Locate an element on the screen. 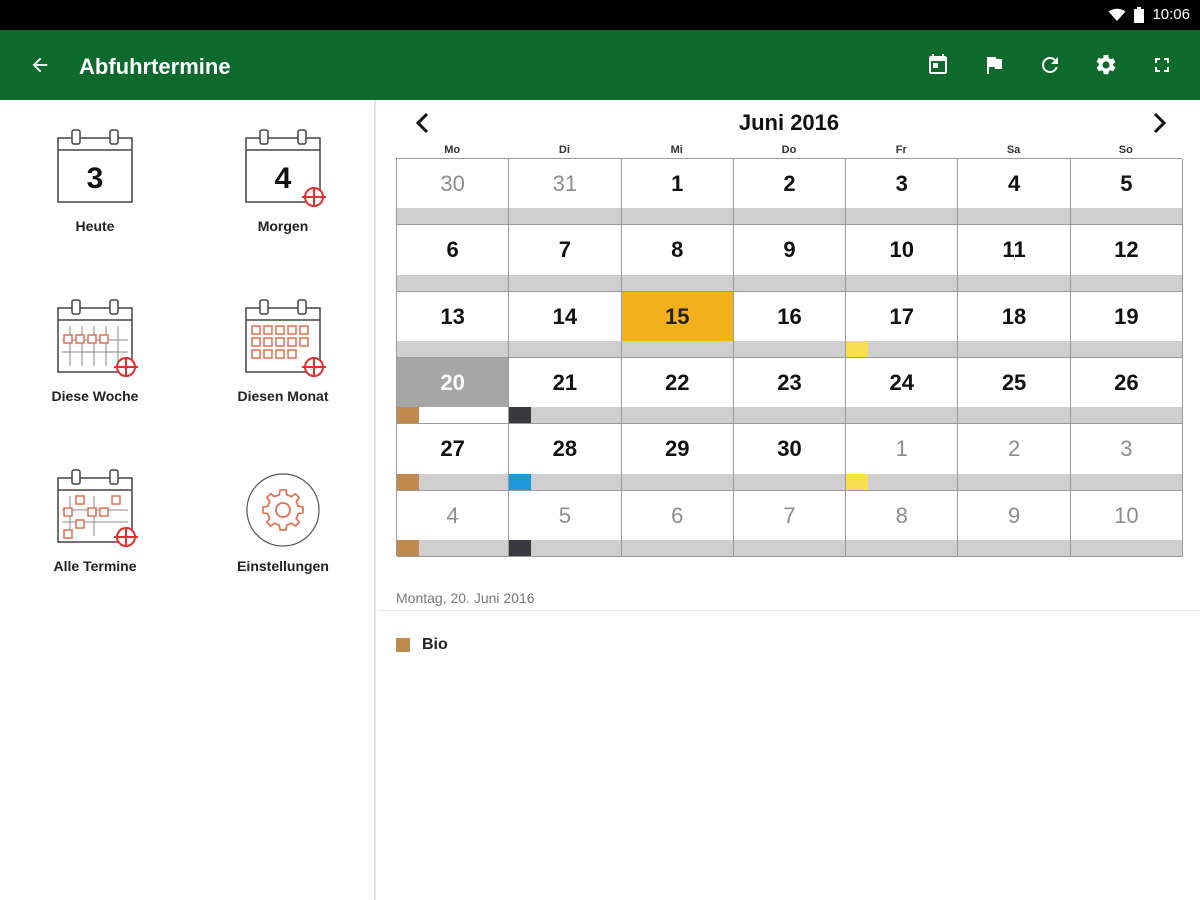 This screenshot has width=1200, height=900. day-cell: 21 is located at coordinates (565, 391).